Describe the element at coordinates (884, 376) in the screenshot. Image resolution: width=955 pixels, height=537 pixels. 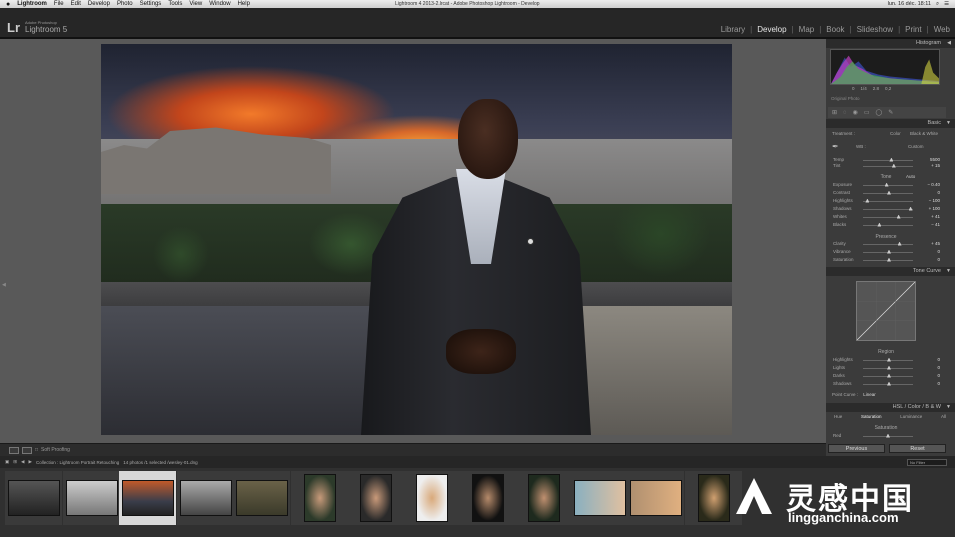
I see `slider-darks: Darks 0` at that location.